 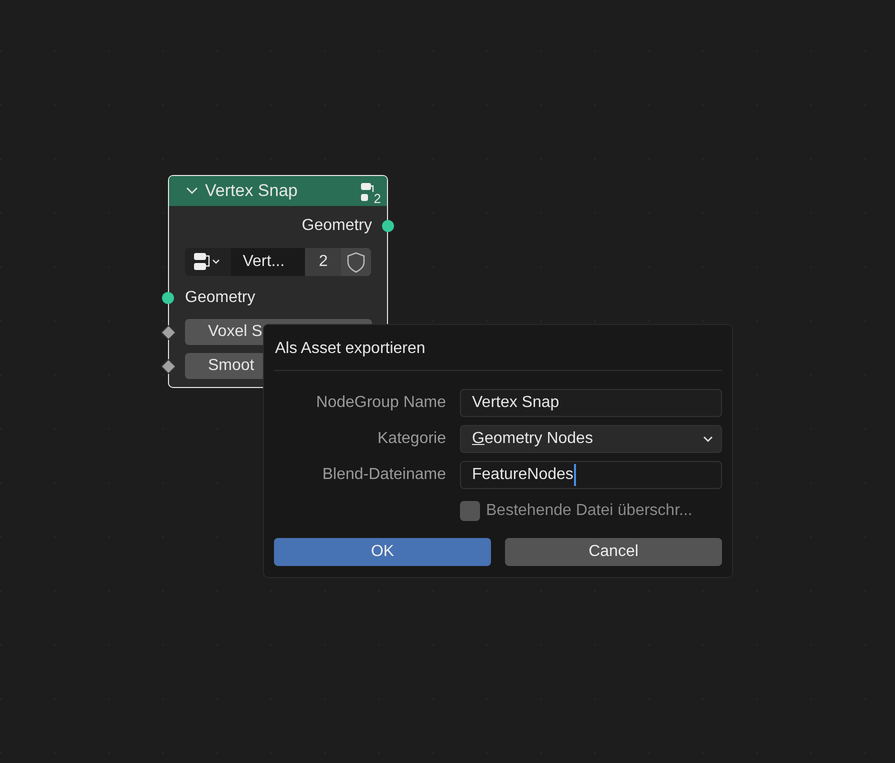 I want to click on field-label: Kategorie, so click(x=411, y=439).